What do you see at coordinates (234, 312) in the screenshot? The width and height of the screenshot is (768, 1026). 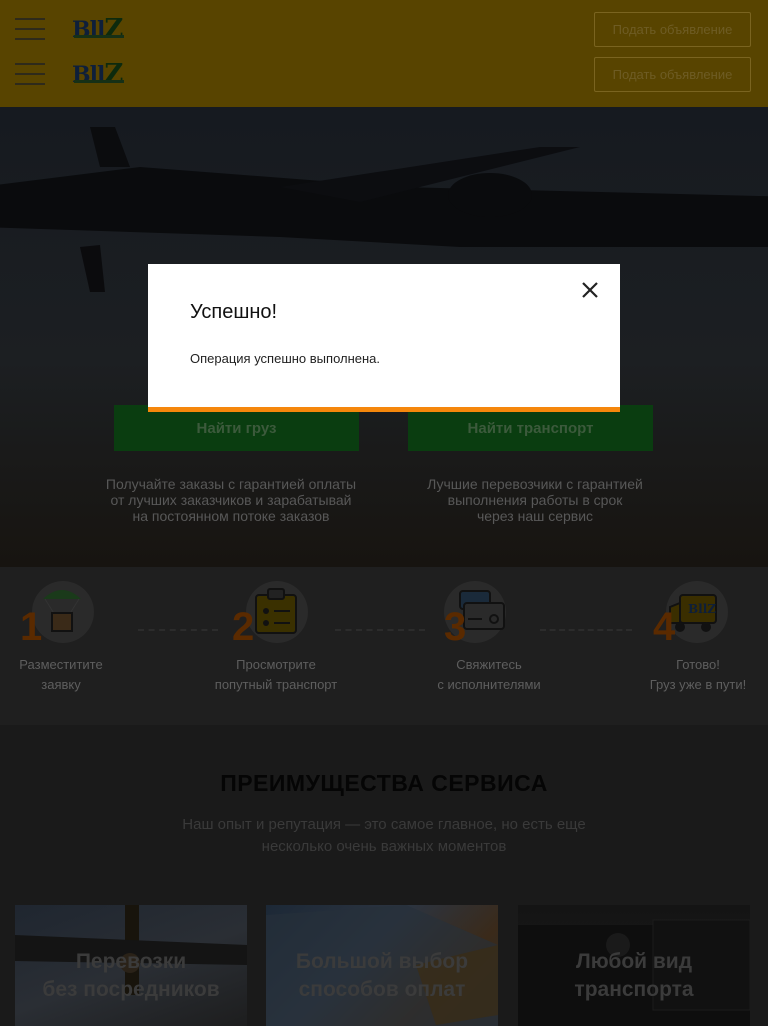 I see `dialog-title: Успешно!` at bounding box center [234, 312].